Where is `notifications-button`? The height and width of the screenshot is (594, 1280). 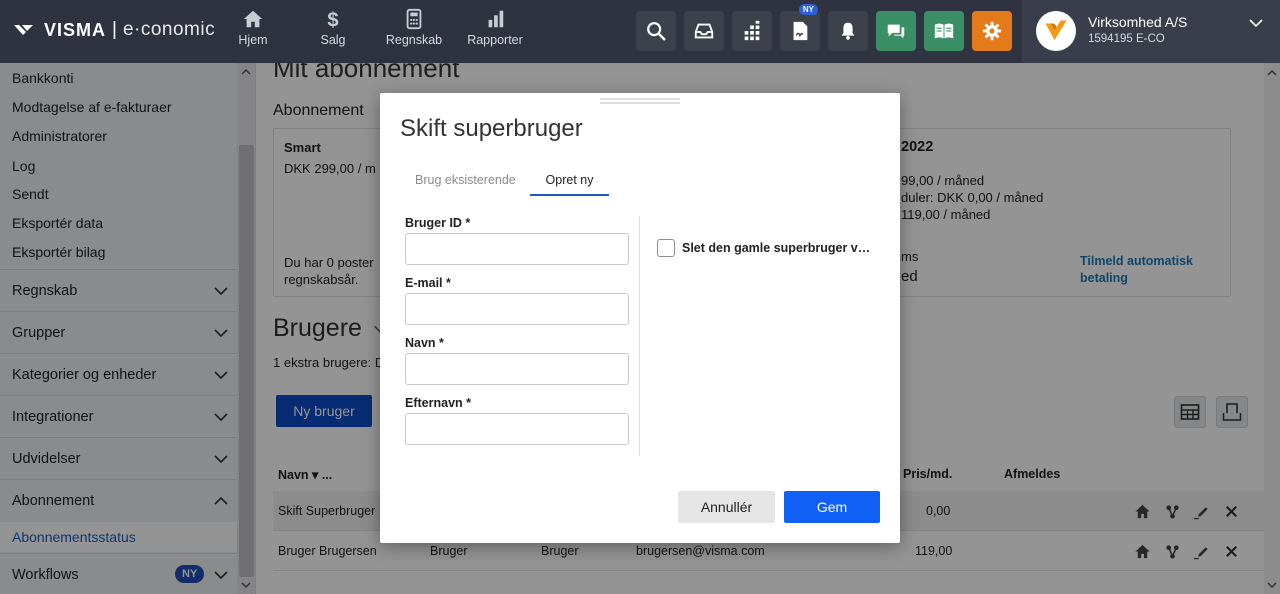
notifications-button is located at coordinates (848, 31).